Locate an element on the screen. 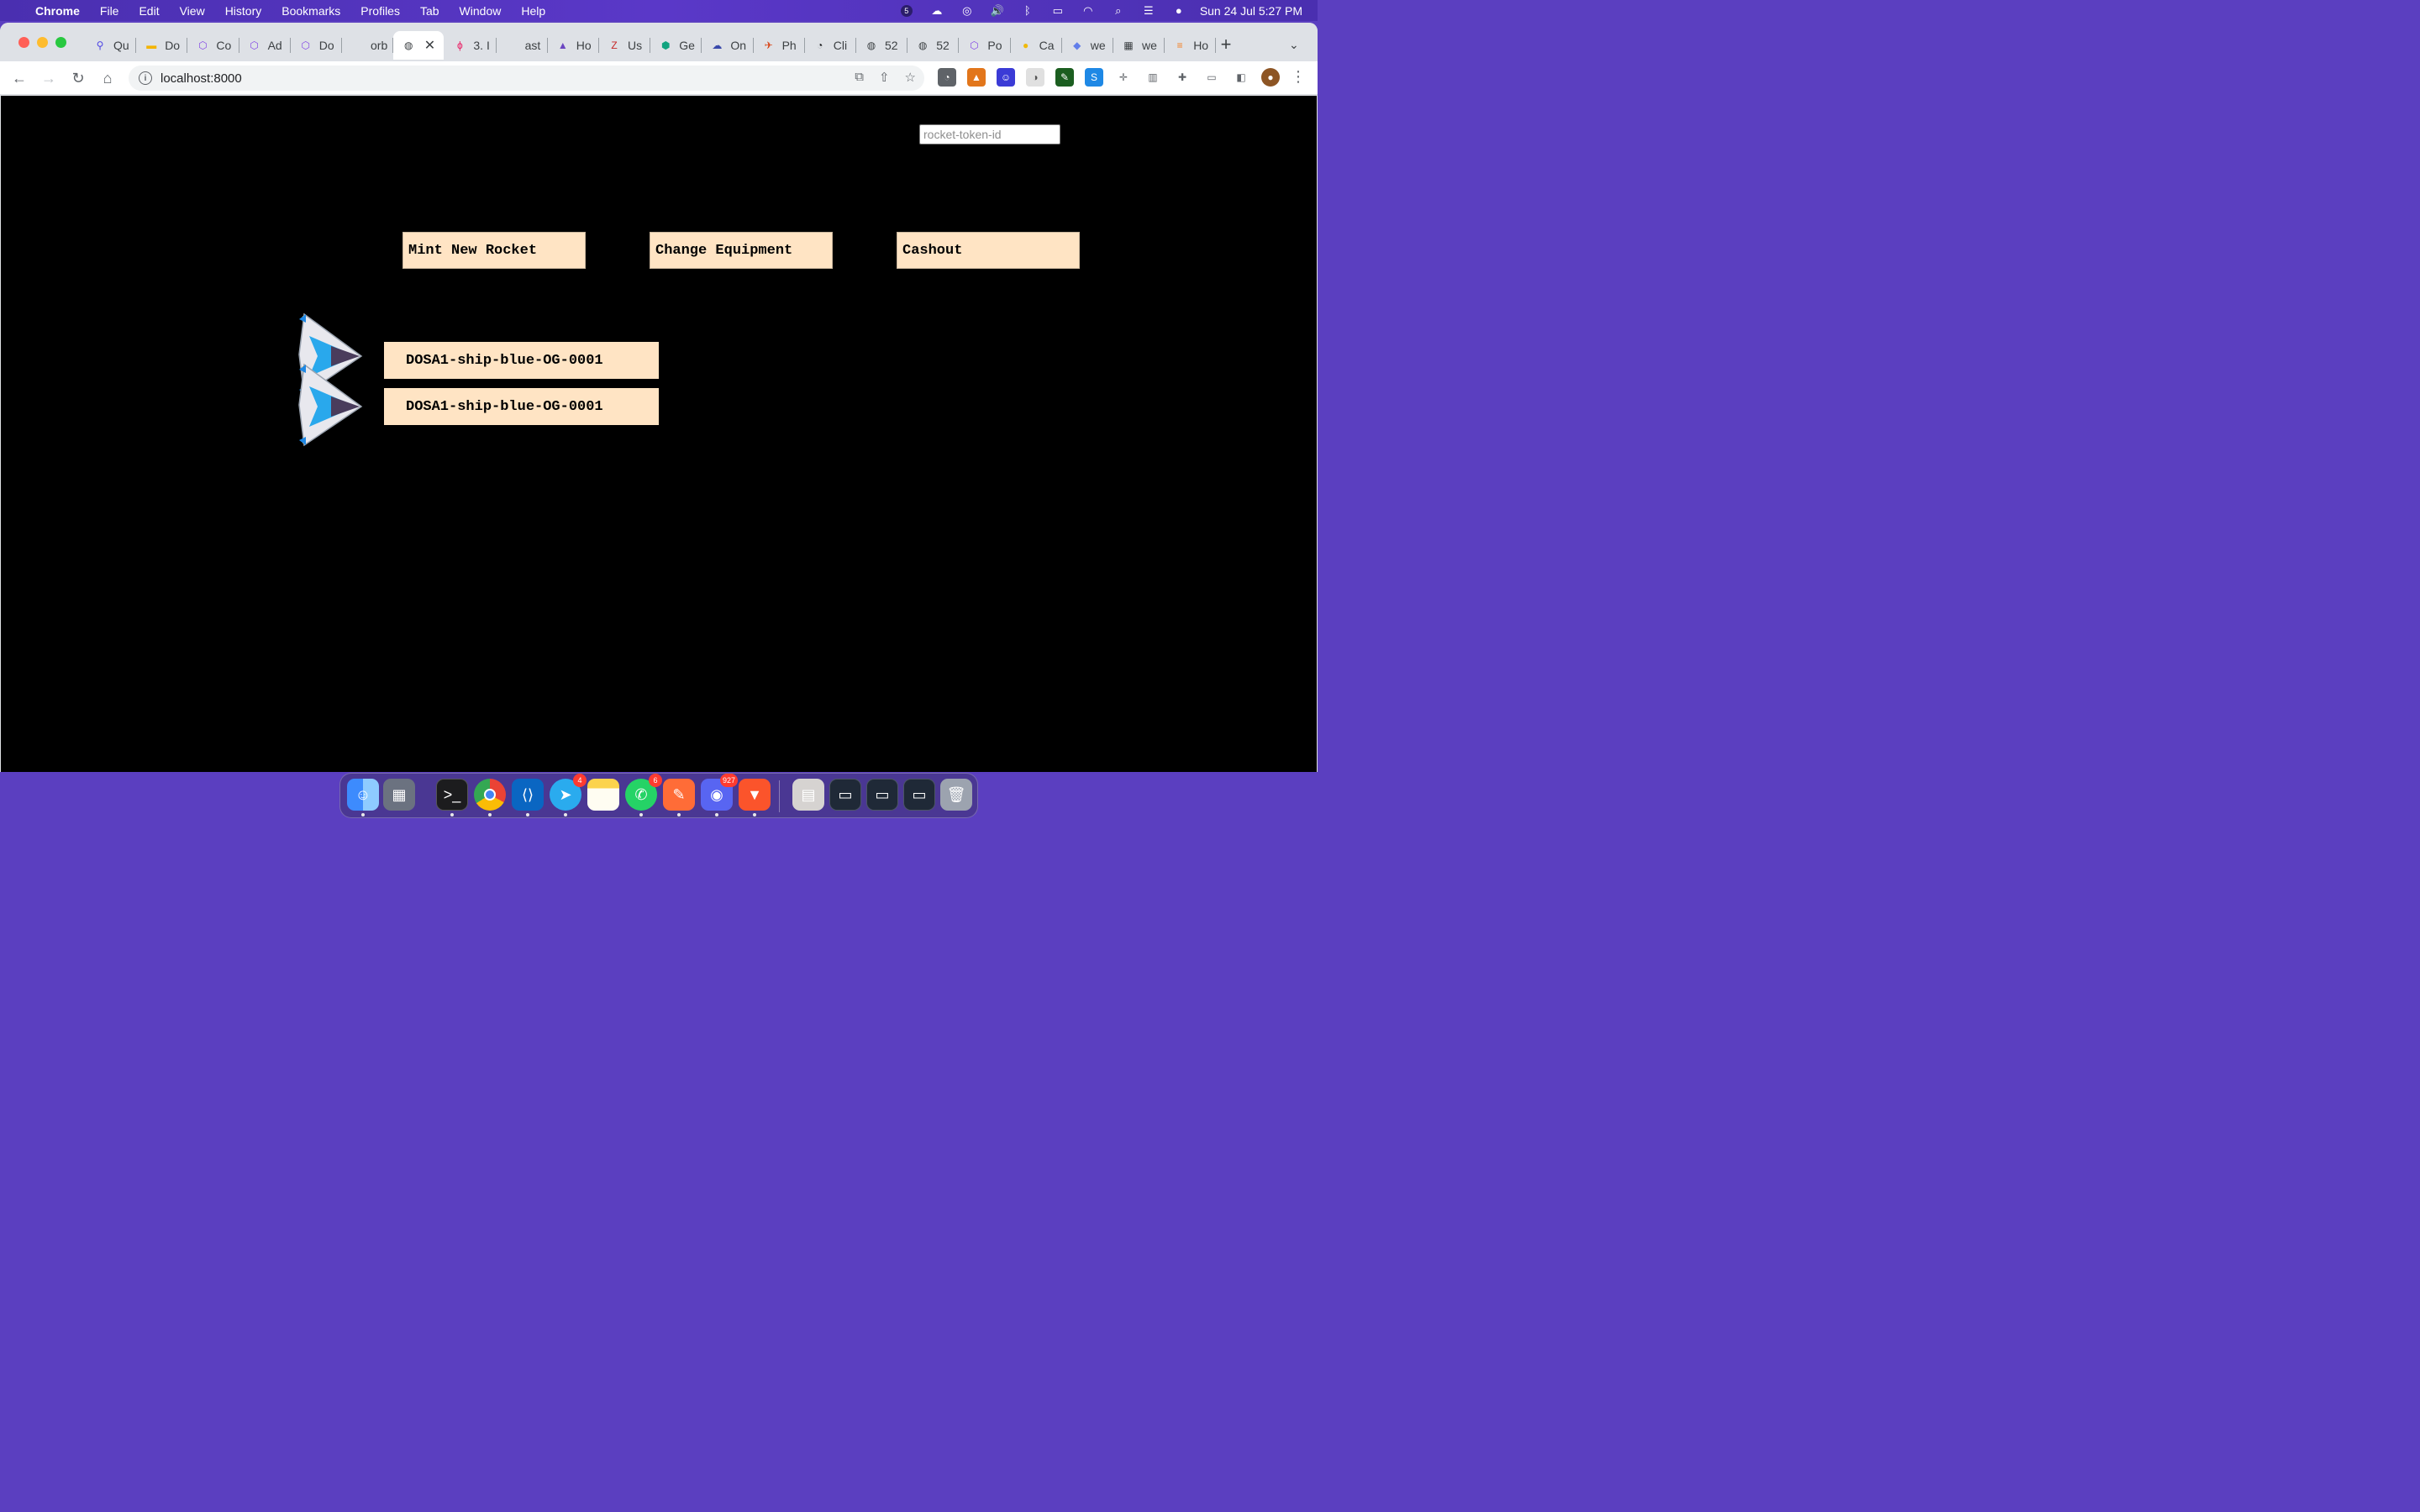 This screenshot has height=1512, width=2420. address-bar: i localhost:8000 ⧉ ⇧ ☆ is located at coordinates (526, 78).